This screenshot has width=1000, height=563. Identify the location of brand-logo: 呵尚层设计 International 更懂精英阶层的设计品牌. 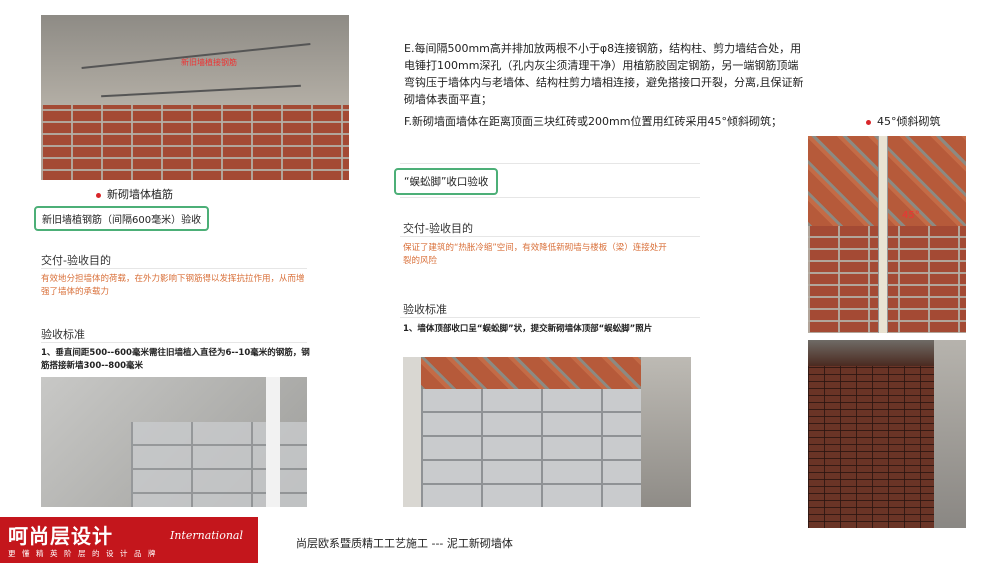
(129, 540).